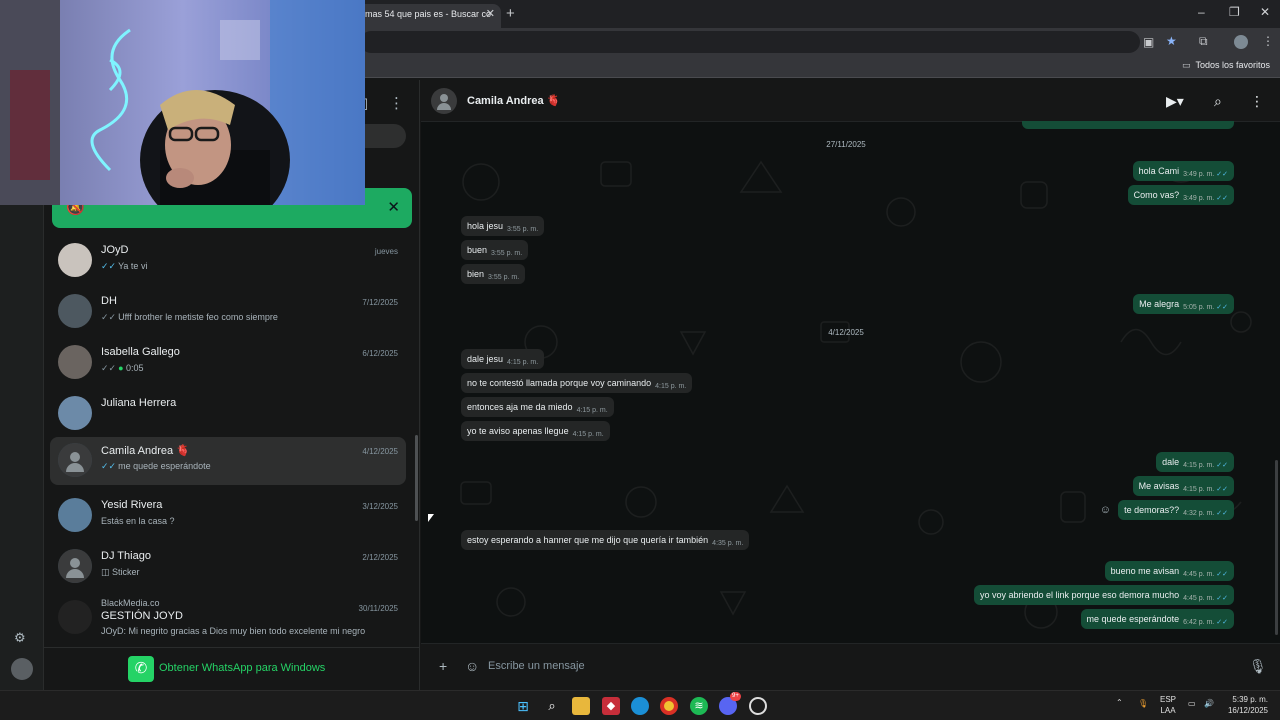 This screenshot has width=1280, height=720. Describe the element at coordinates (495, 250) in the screenshot. I see `incoming-message: buen 3:55 p. m.` at that location.